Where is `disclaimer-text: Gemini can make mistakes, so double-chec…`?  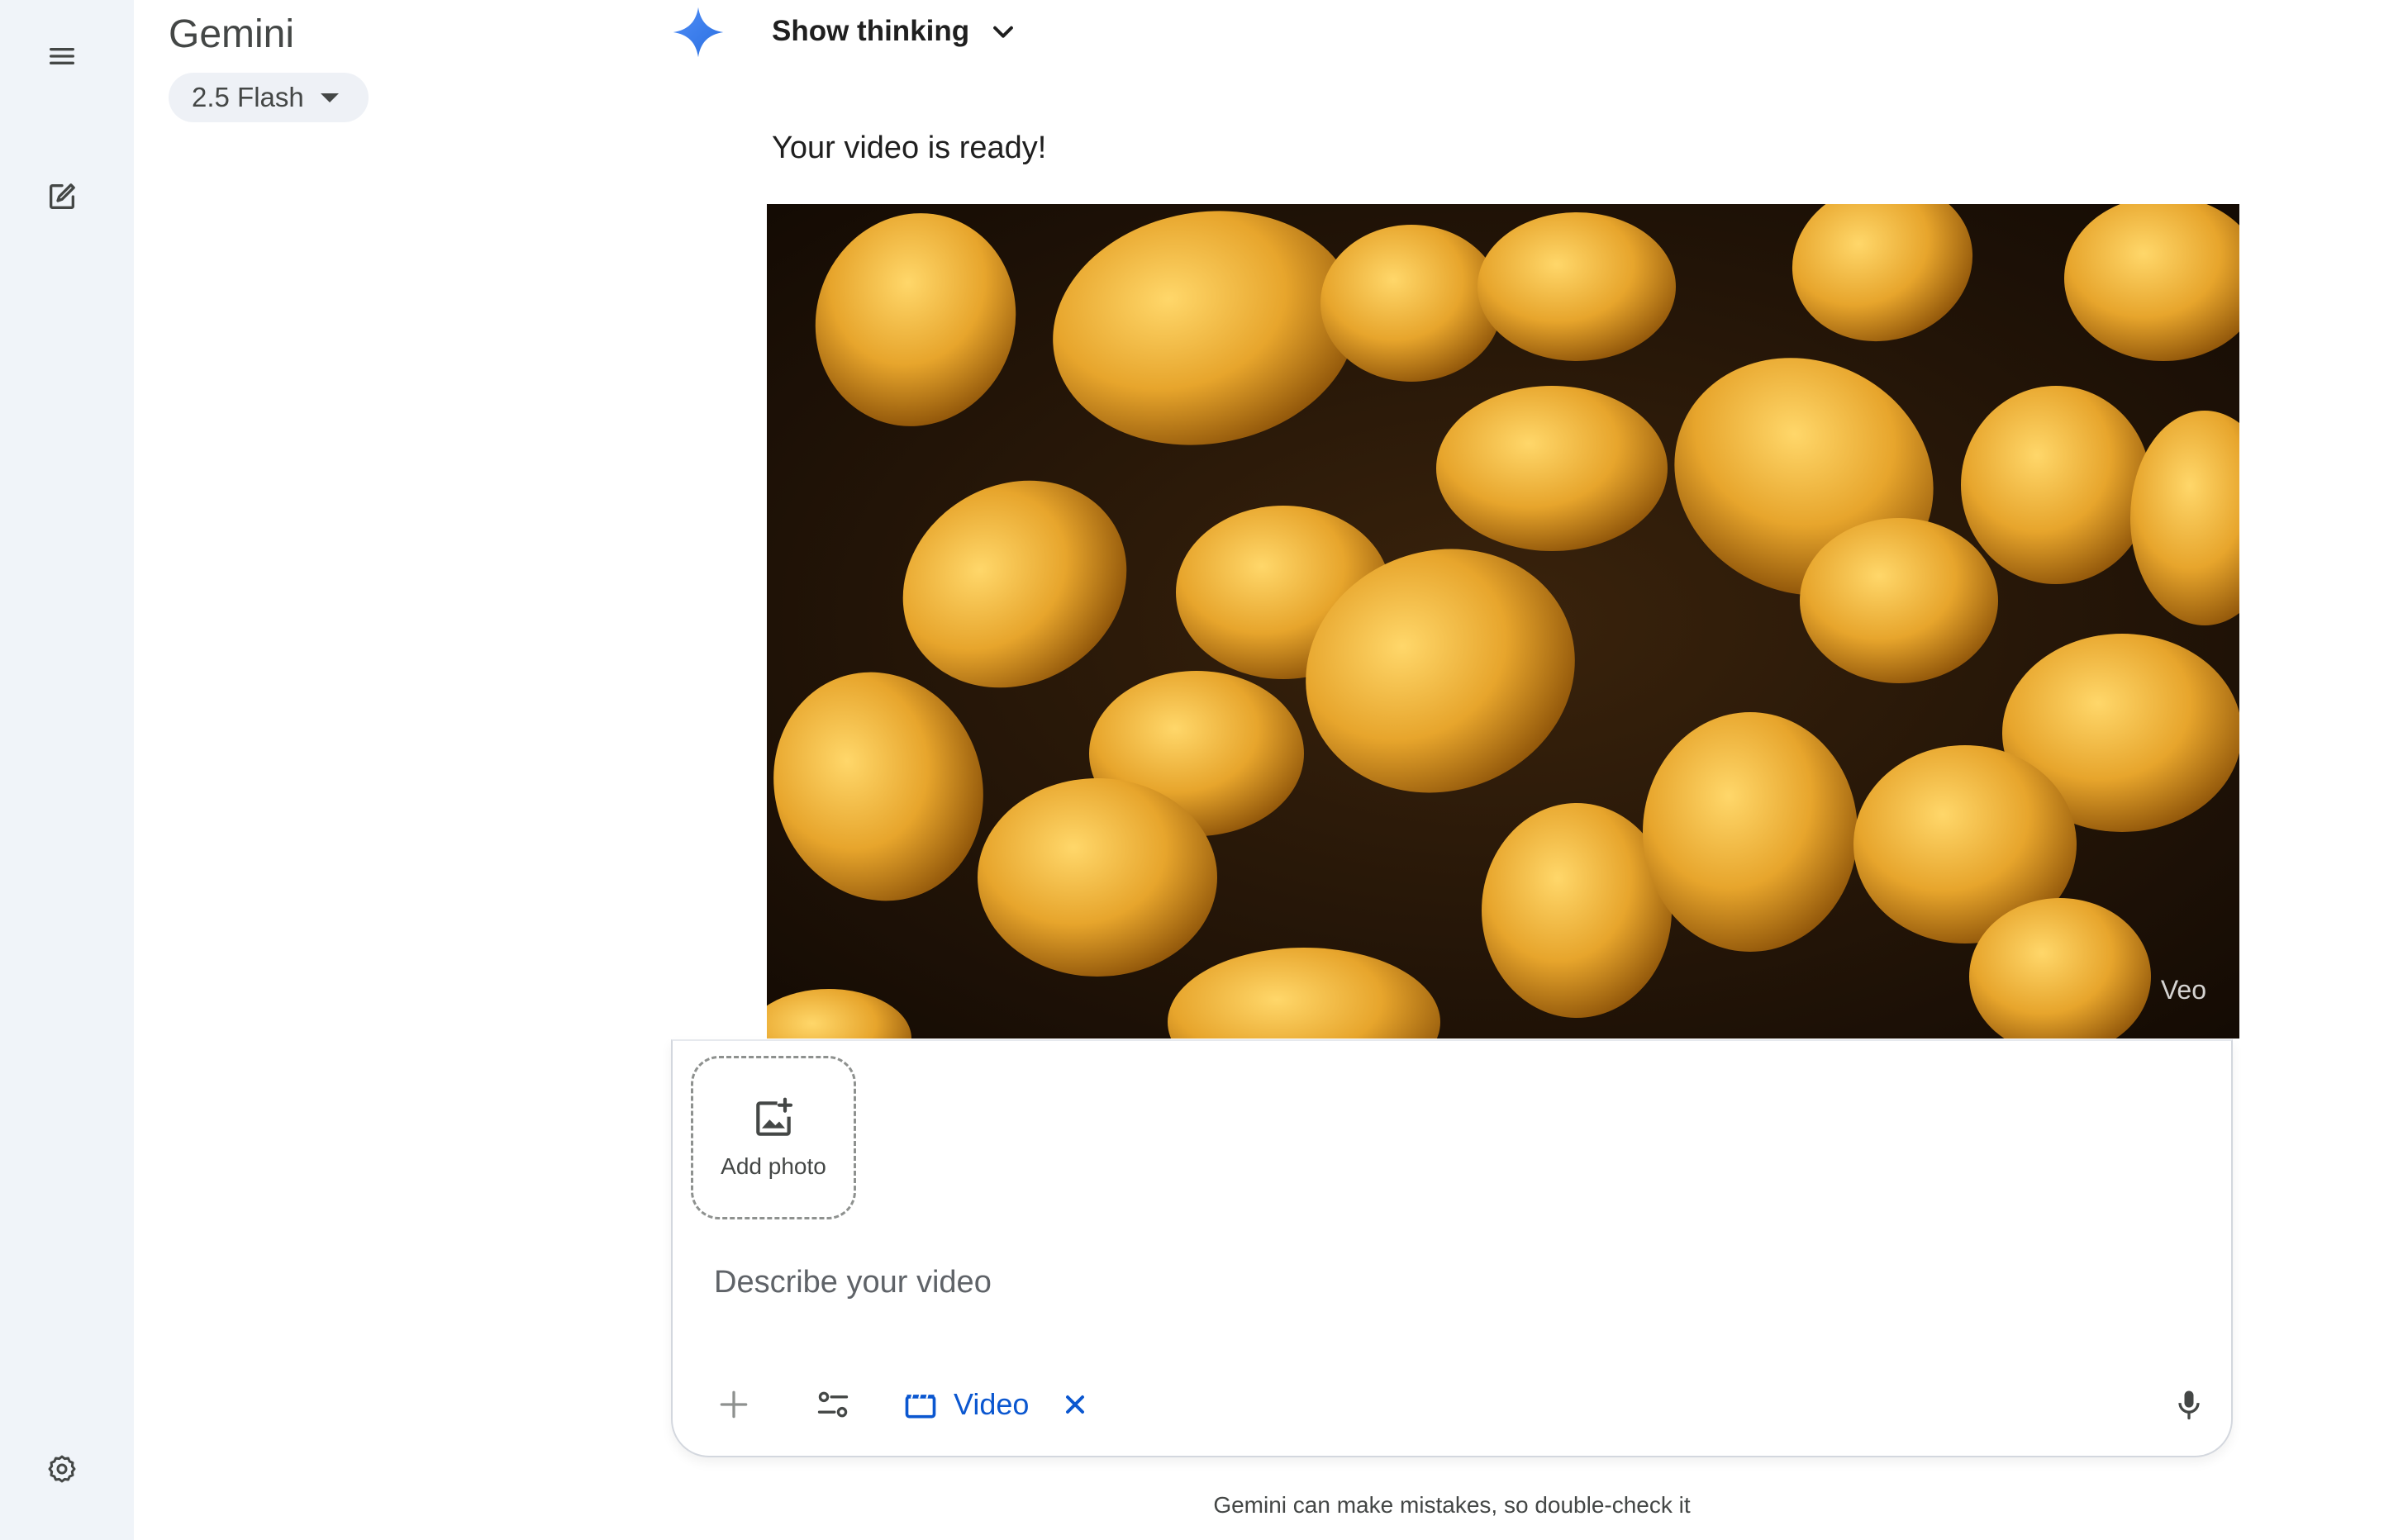 disclaimer-text: Gemini can make mistakes, so double-chec… is located at coordinates (1452, 1505).